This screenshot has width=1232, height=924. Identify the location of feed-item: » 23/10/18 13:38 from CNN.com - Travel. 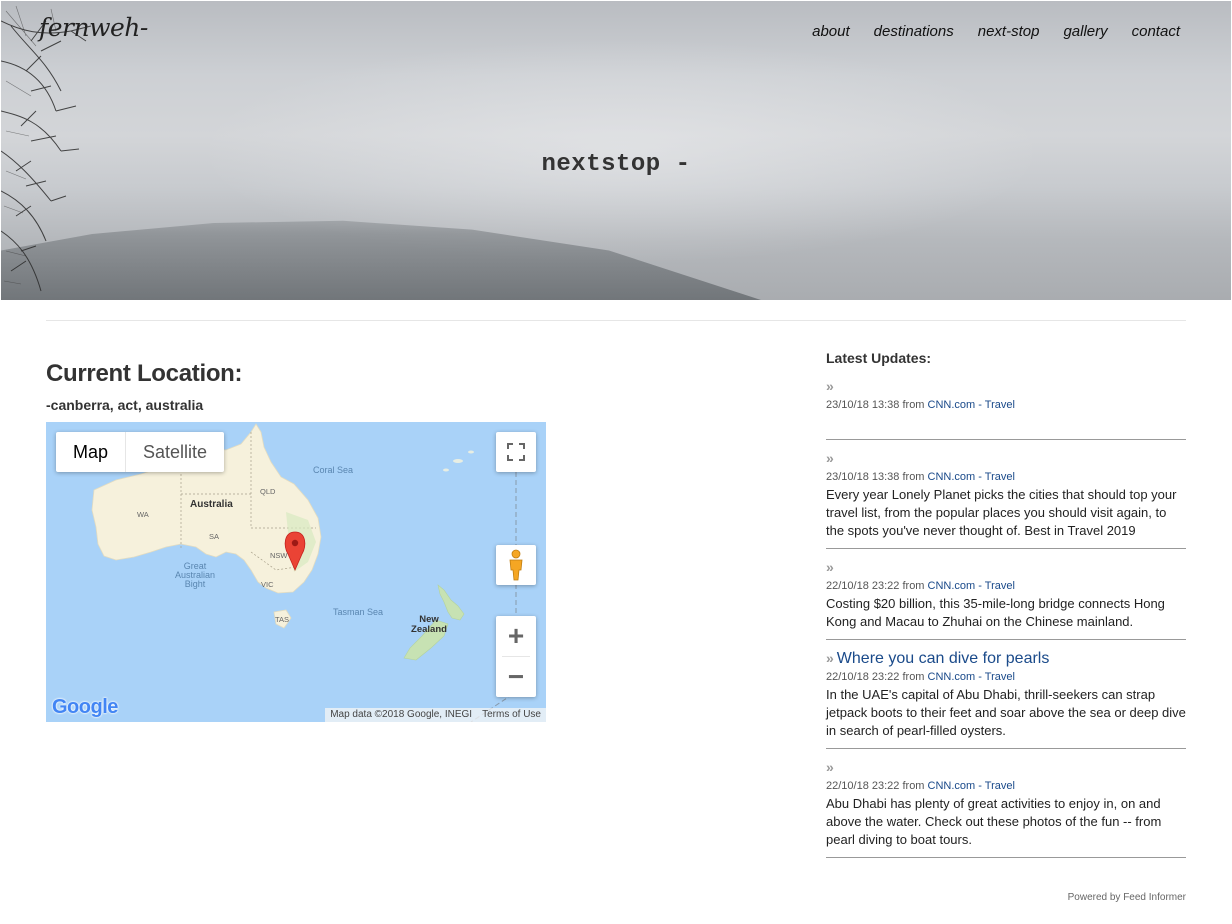
(1006, 409).